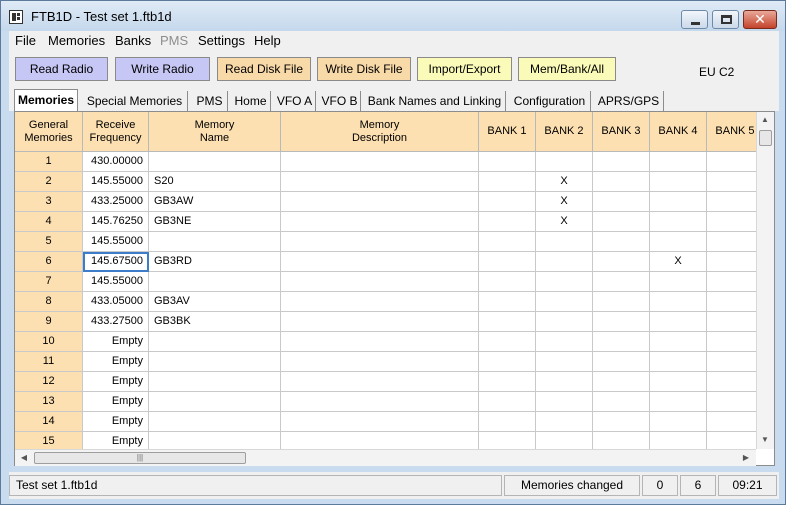 The image size is (786, 505). I want to click on table-row: 4 145.76250 GB3NE X, so click(385, 222).